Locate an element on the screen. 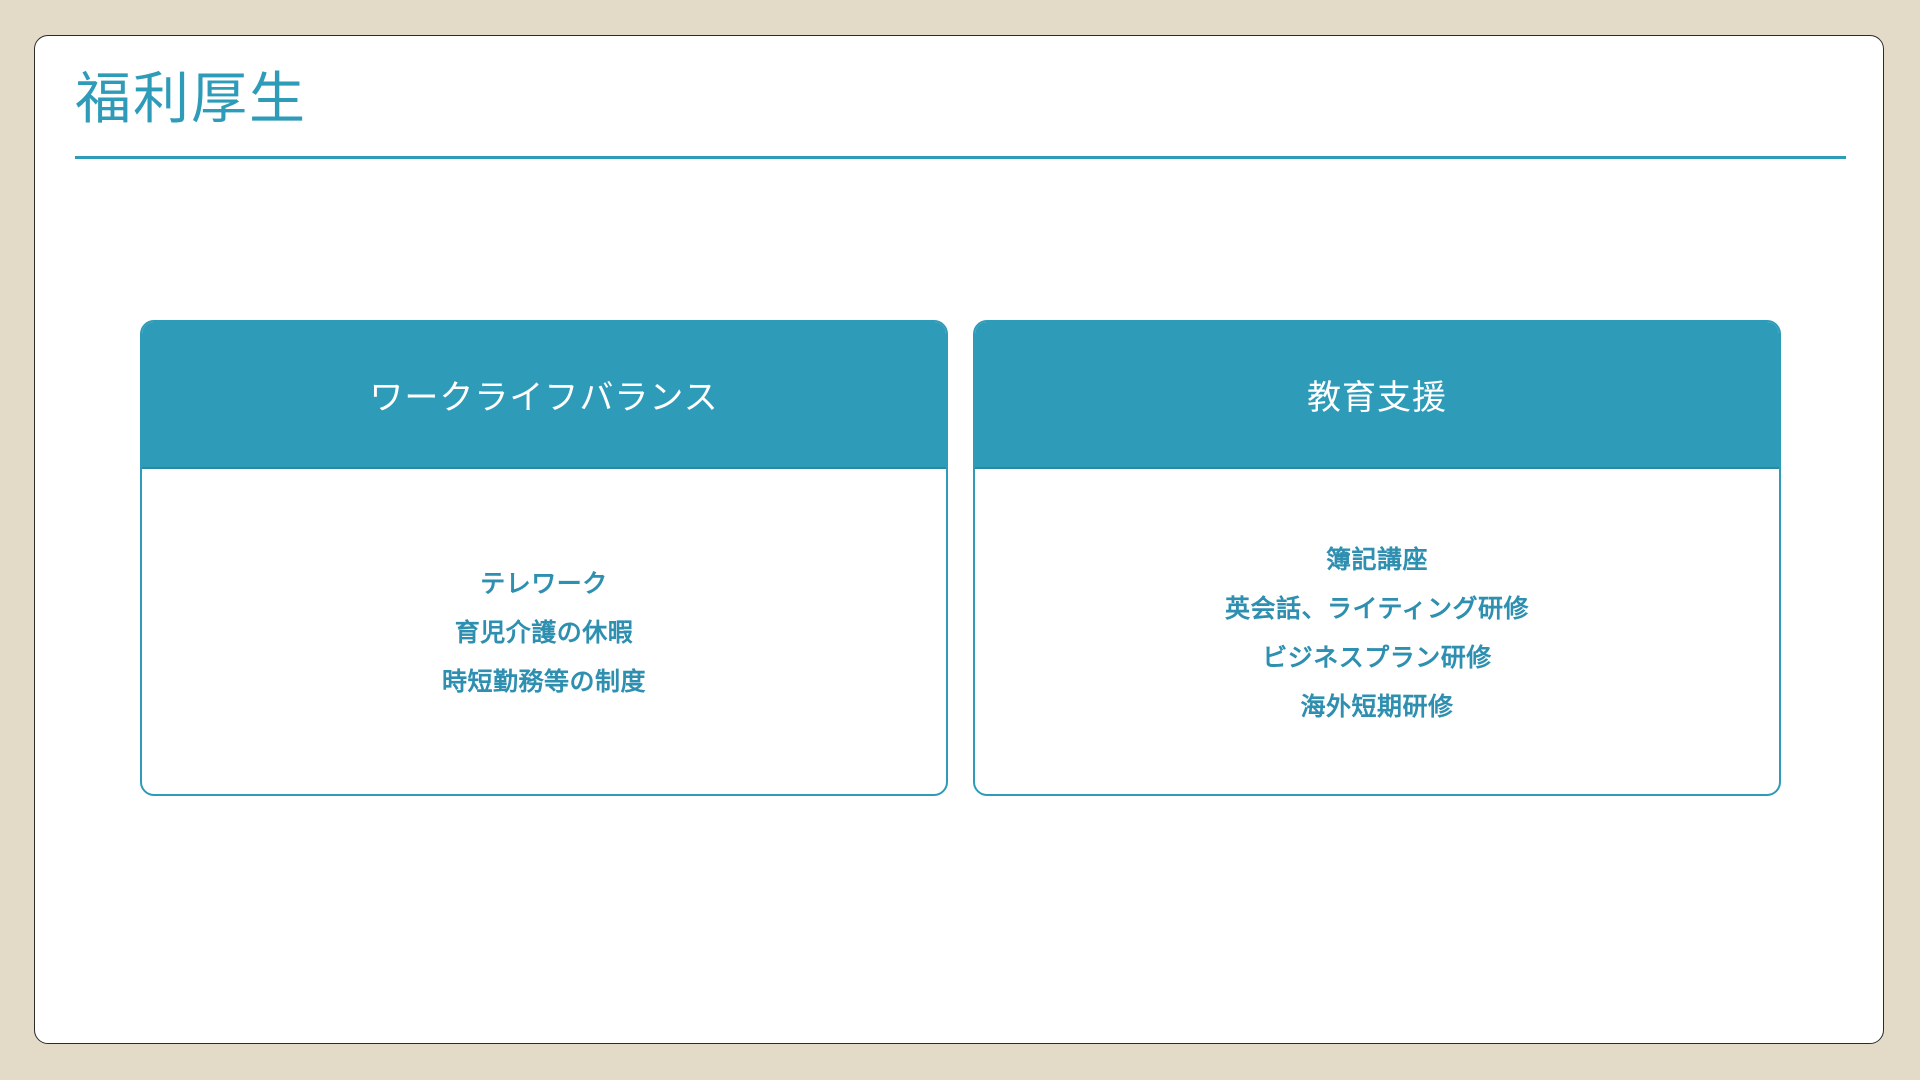 This screenshot has height=1080, width=1920. card-body: 簿記講座 英会話、ライティング研修 ビジネスプラン研修 海外短期研修 is located at coordinates (1377, 631).